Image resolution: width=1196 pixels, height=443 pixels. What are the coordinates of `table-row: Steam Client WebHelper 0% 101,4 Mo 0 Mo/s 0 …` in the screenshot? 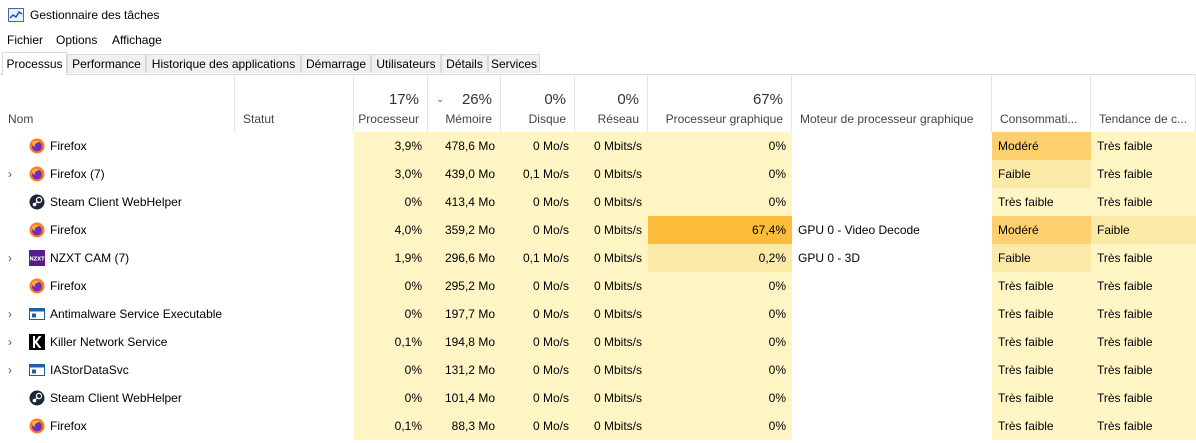 It's located at (598, 398).